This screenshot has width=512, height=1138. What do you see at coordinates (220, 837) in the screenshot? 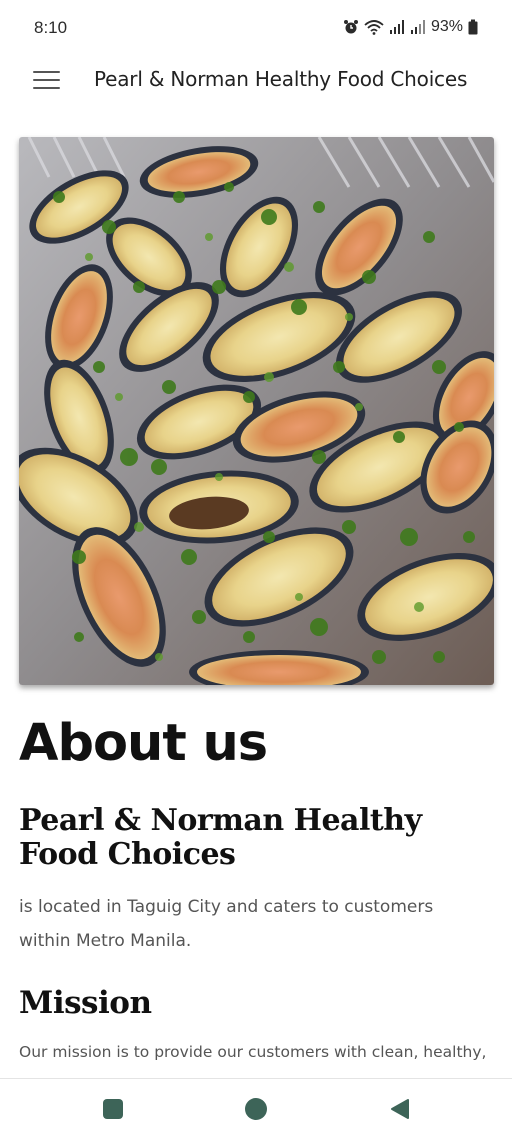
I see `company-name: Pearl & Norman Healthy Food Choices` at bounding box center [220, 837].